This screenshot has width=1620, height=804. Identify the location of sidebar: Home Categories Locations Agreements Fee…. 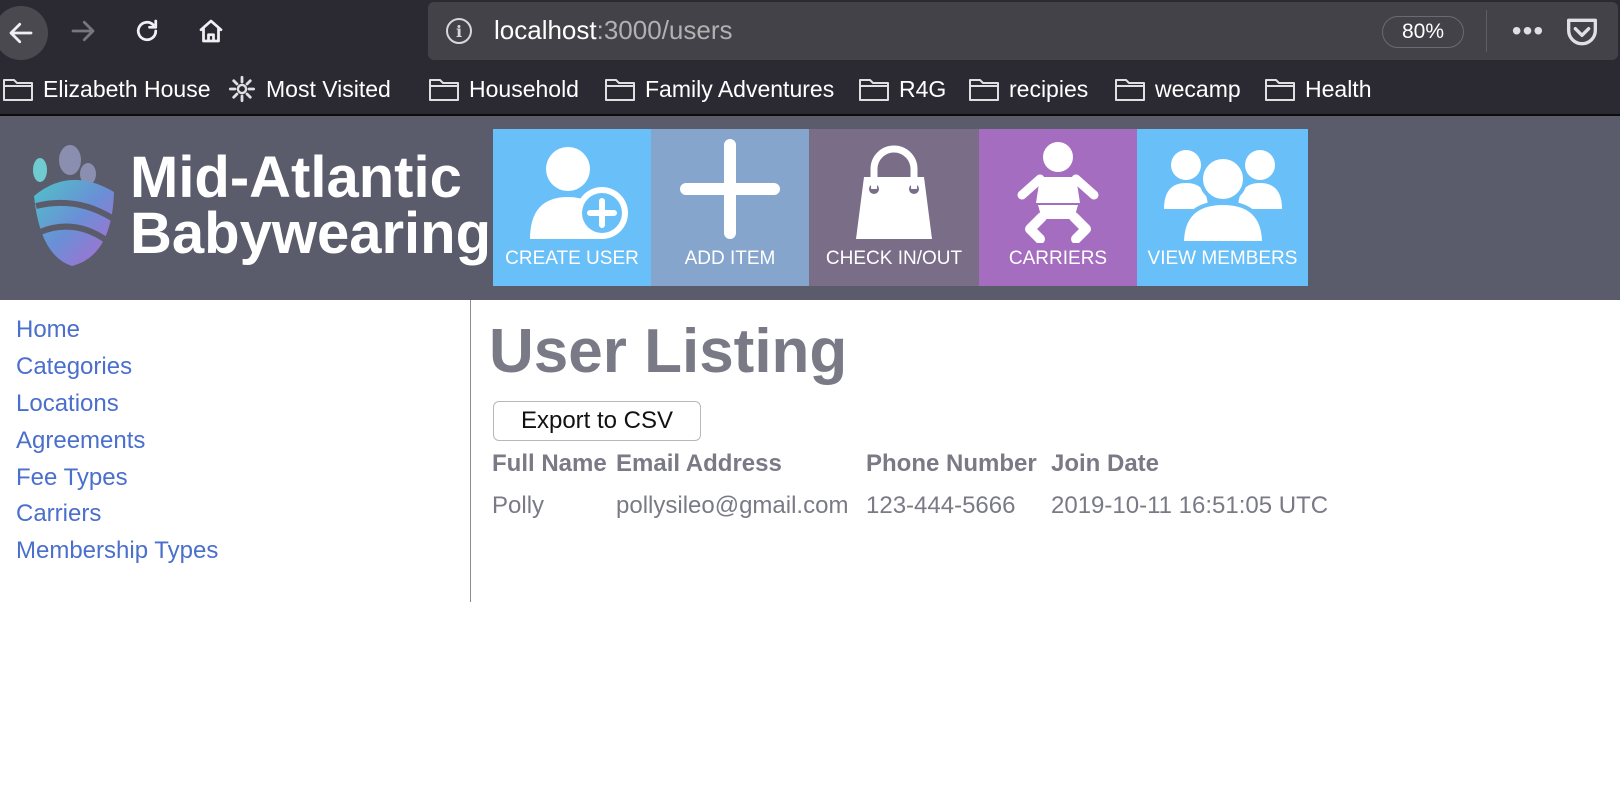
(235, 451).